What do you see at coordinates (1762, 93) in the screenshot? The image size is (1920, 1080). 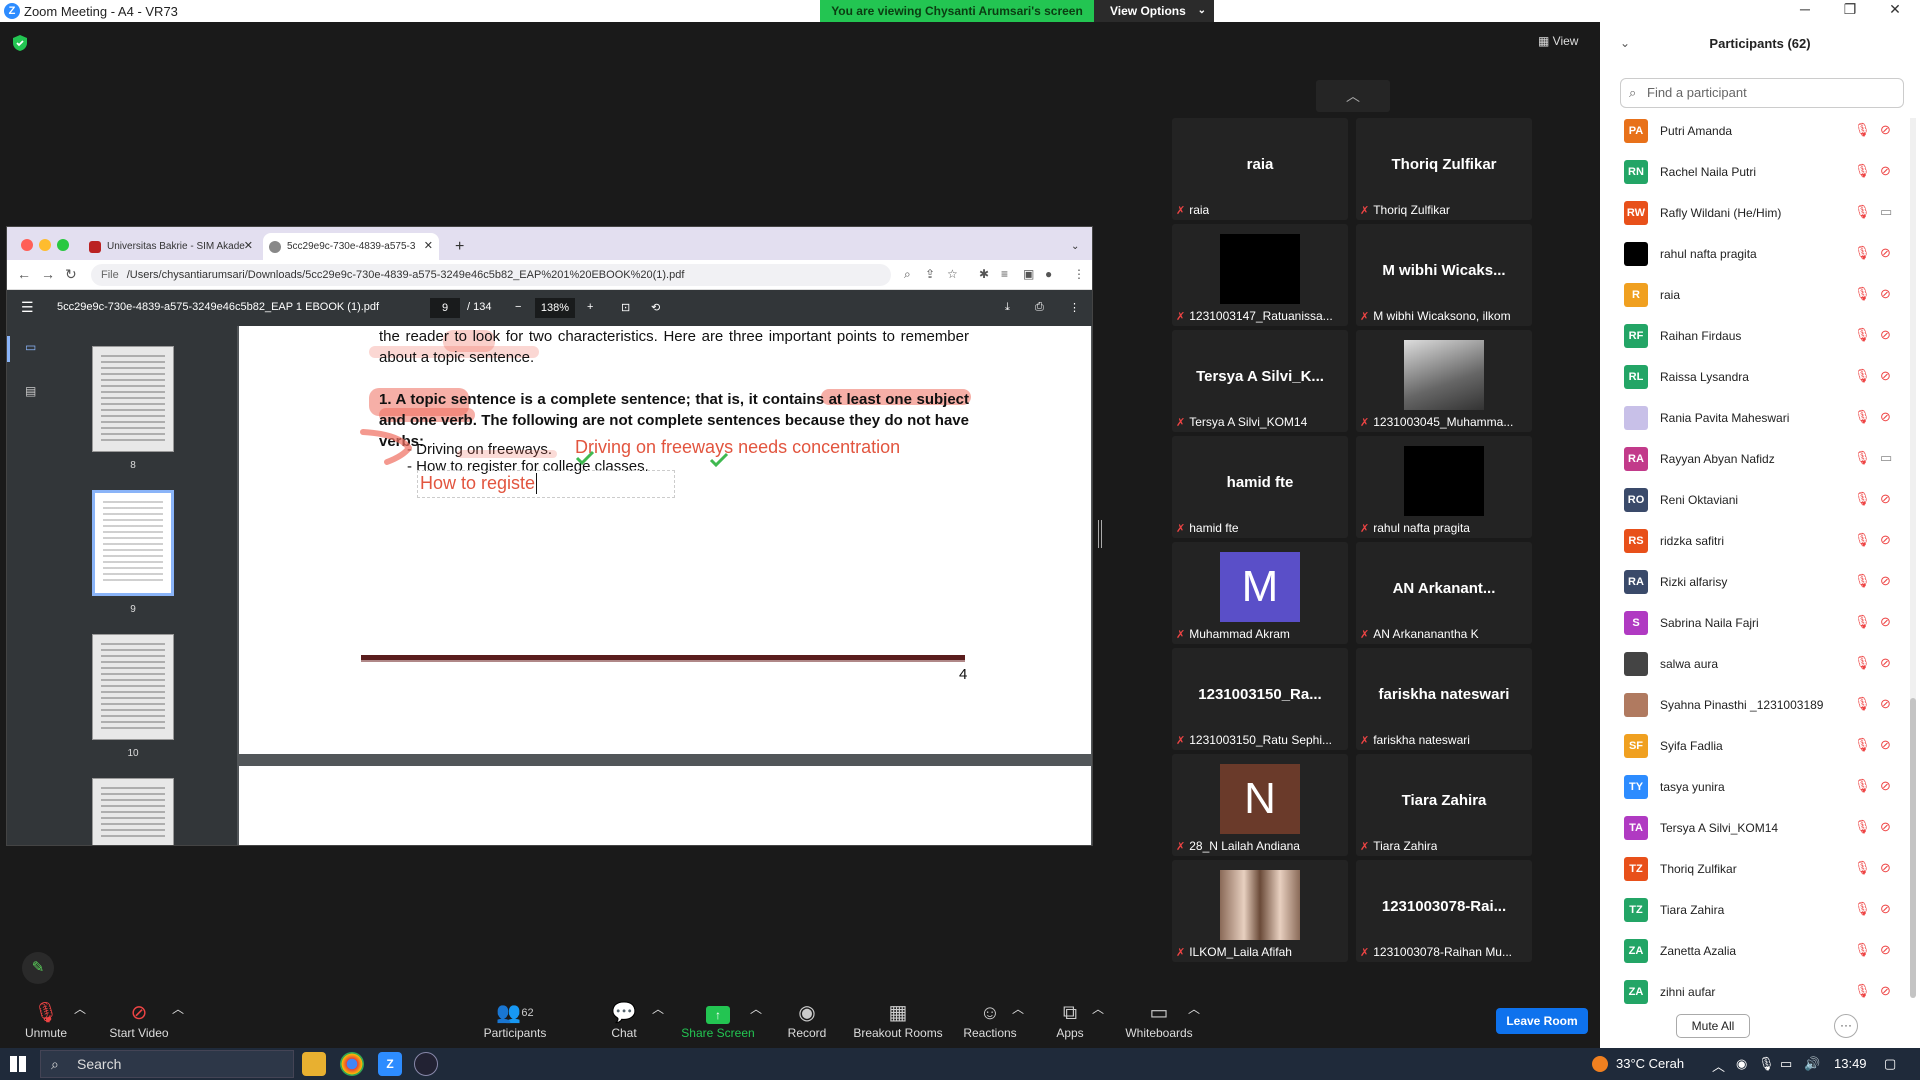 I see `participant-search-input: ⌕ Find a participant` at bounding box center [1762, 93].